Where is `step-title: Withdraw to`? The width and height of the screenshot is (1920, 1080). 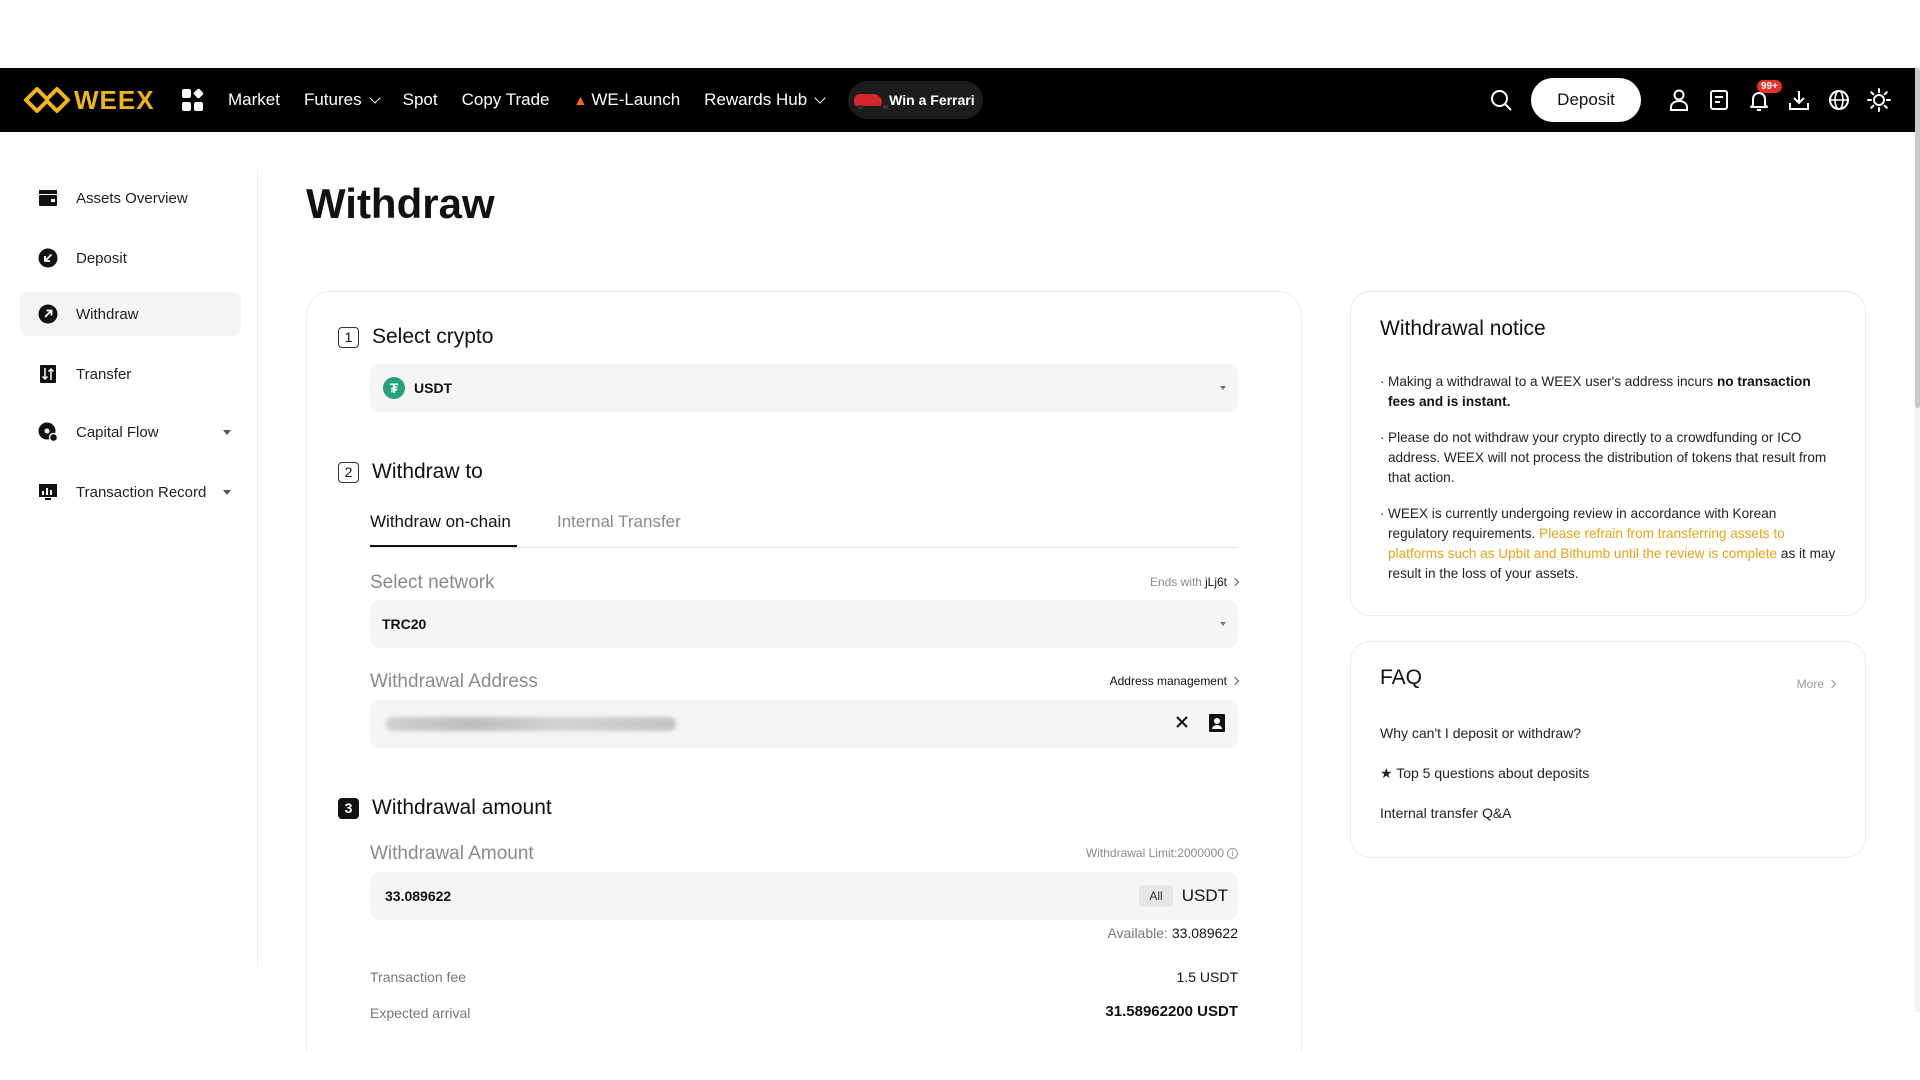
step-title: Withdraw to is located at coordinates (427, 471).